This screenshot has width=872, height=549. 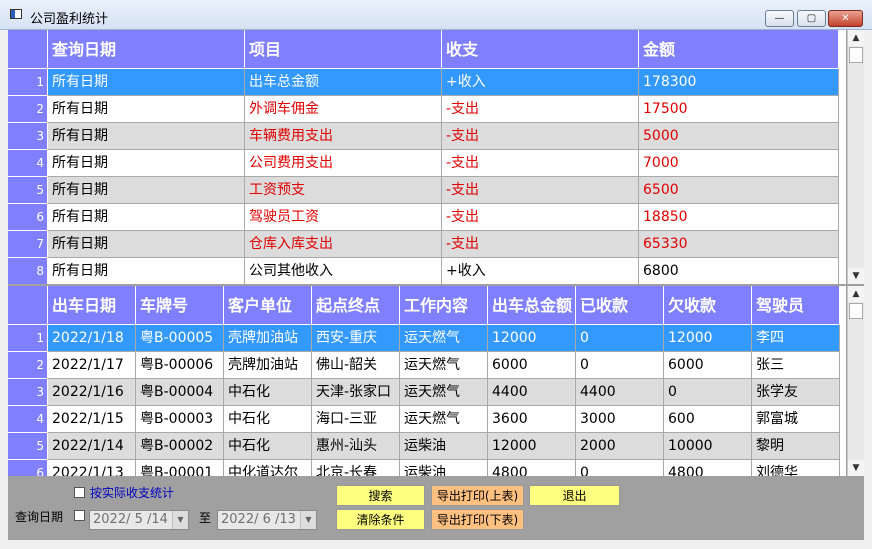 I want to click on actual-stats-checkbox, so click(x=79, y=492).